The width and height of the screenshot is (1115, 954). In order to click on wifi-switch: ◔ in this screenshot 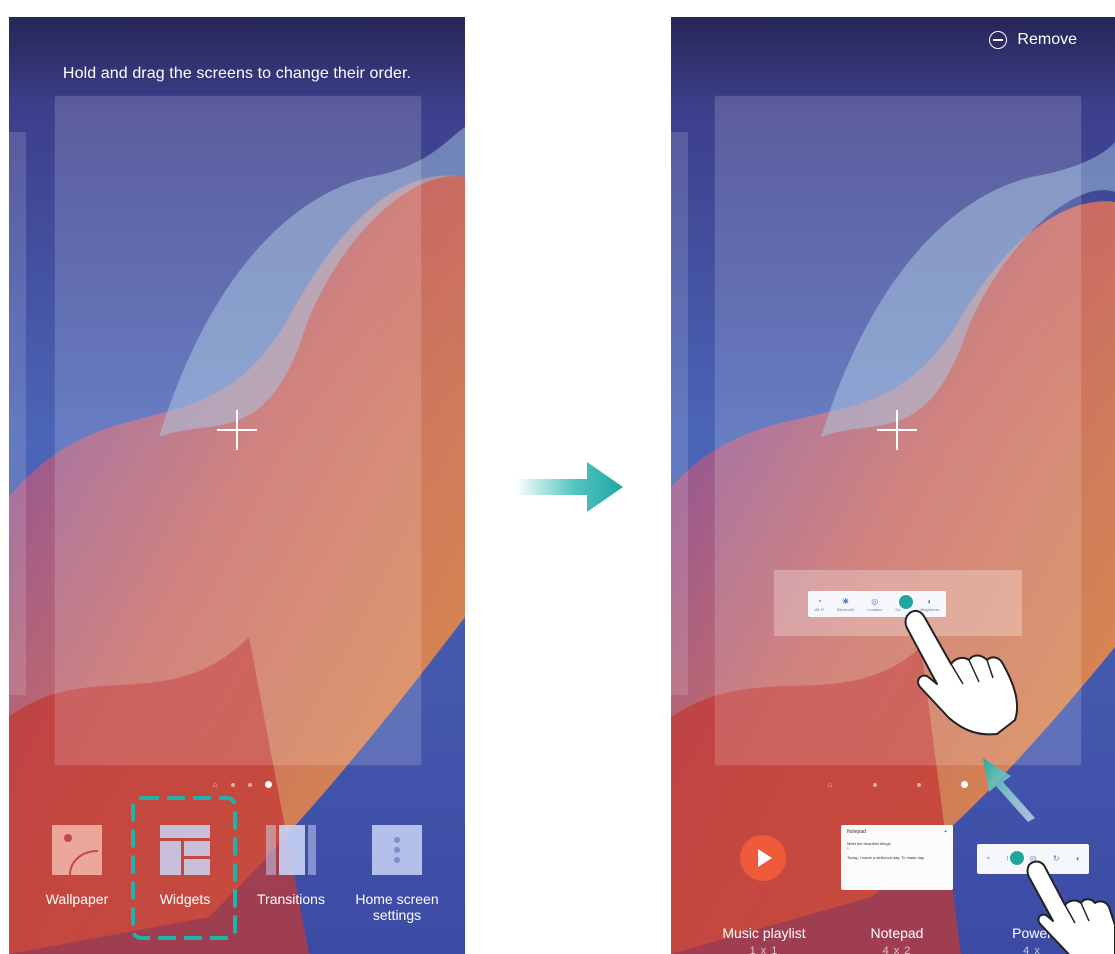, I will do `click(988, 858)`.